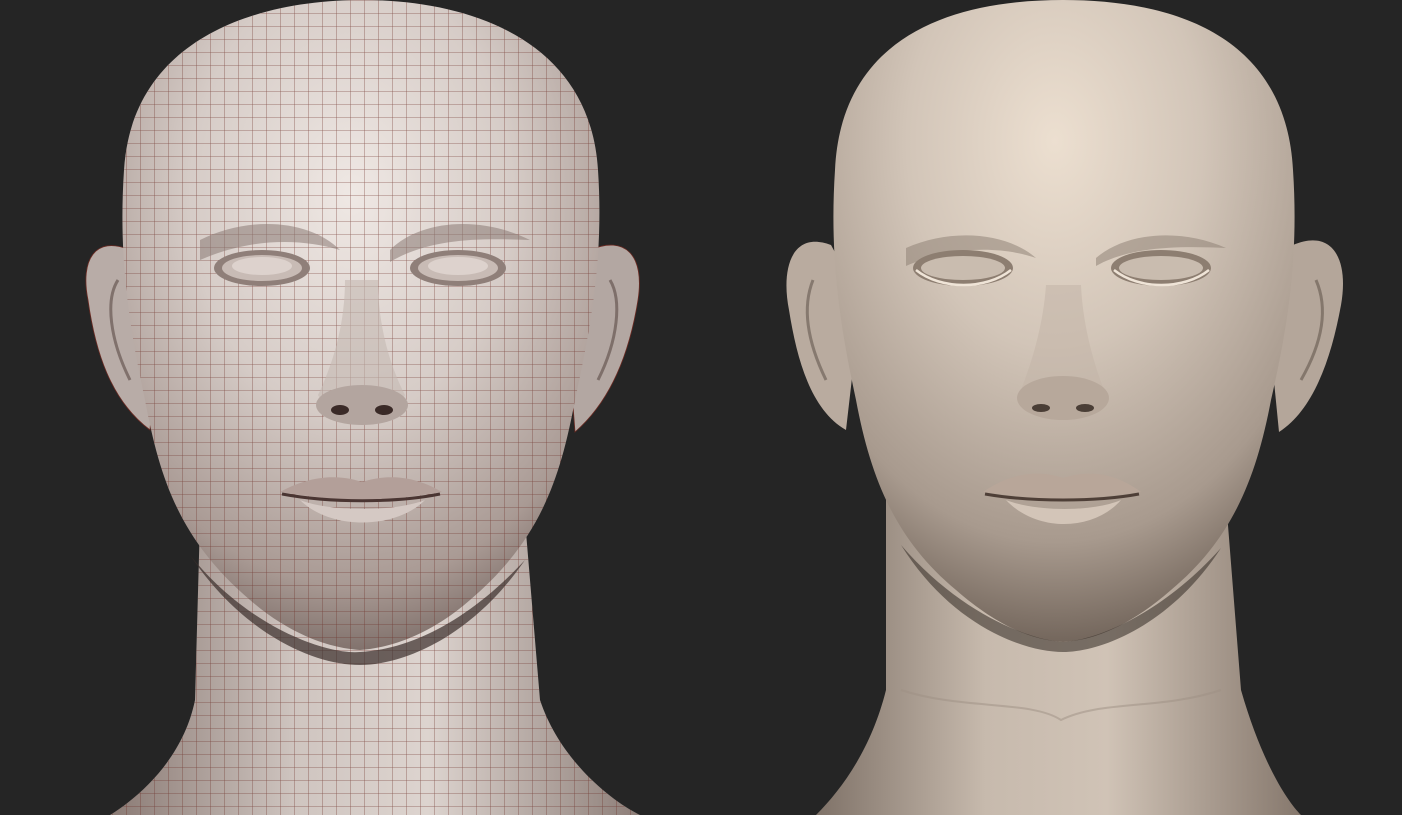 The height and width of the screenshot is (815, 1402). Describe the element at coordinates (1161, 268) in the screenshot. I see `sculpt-eye-right` at that location.